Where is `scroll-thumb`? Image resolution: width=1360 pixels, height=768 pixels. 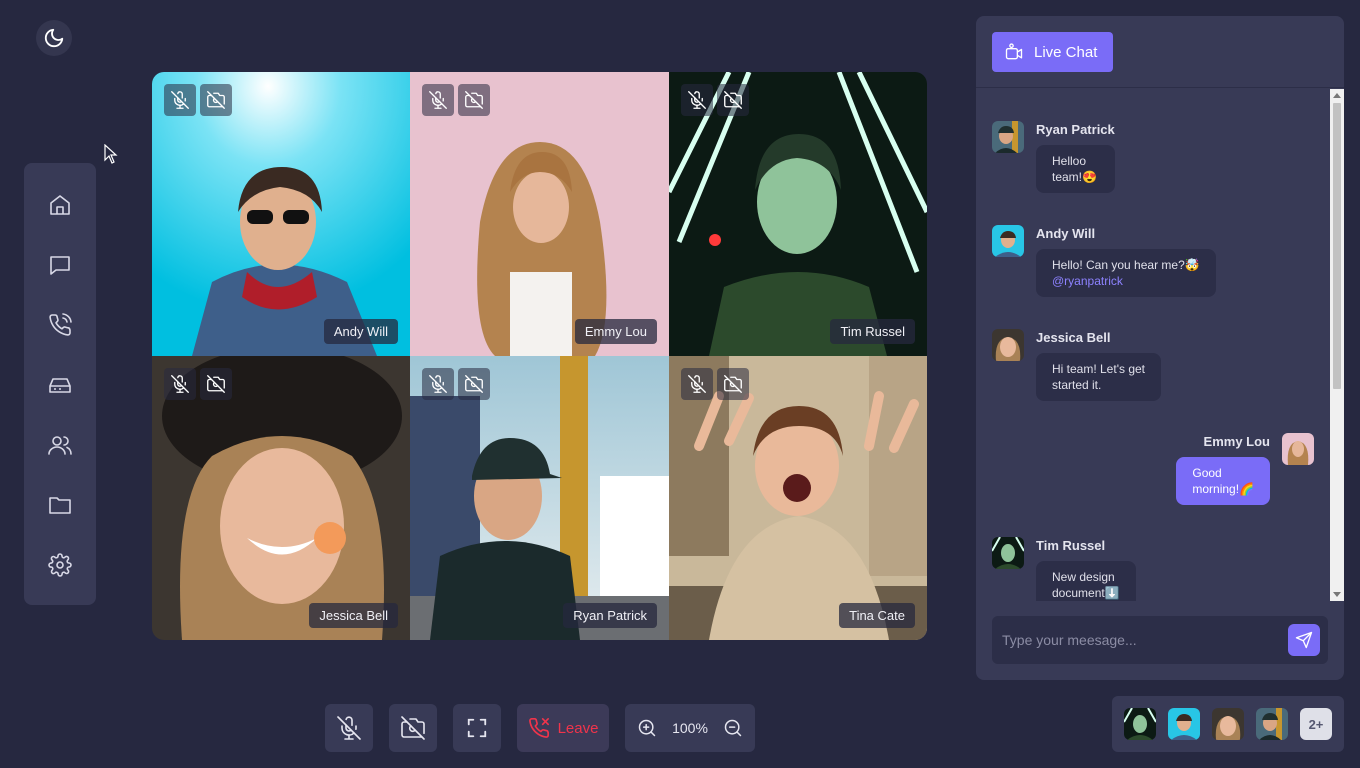
scroll-thumb is located at coordinates (1337, 246).